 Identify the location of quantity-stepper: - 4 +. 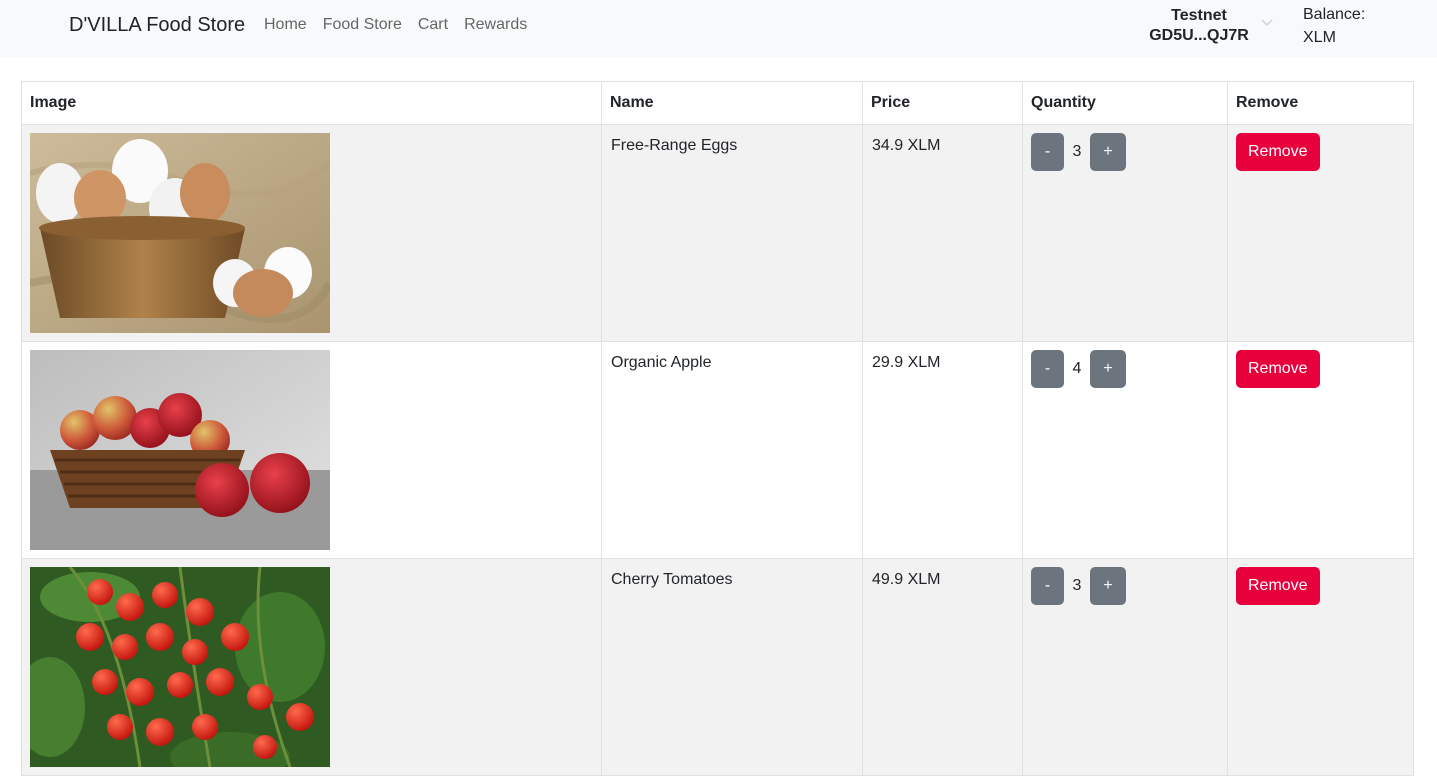
(1125, 369).